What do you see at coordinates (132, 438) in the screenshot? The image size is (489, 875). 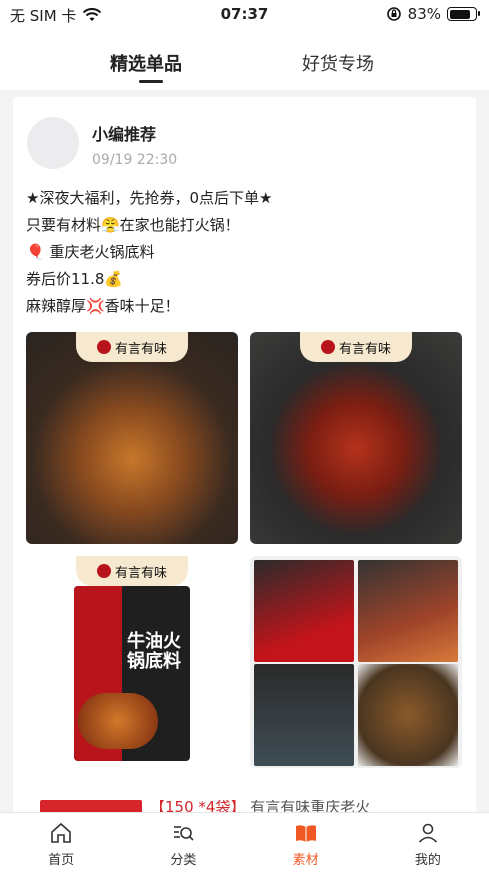 I see `product-image-hotpot-block: 有言有味` at bounding box center [132, 438].